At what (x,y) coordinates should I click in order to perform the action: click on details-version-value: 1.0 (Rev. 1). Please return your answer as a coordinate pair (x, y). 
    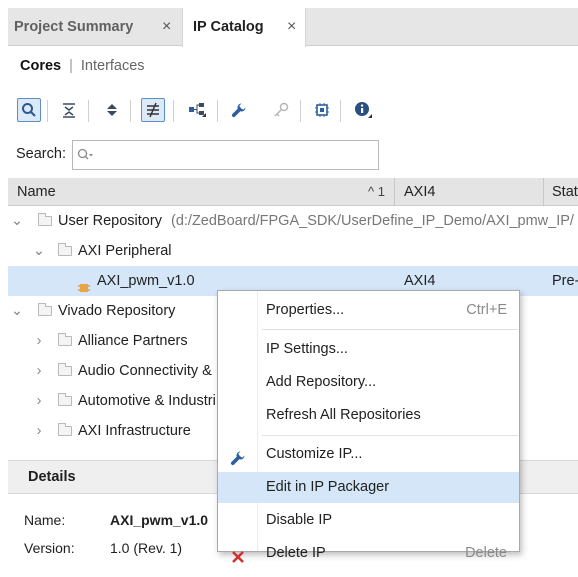
    Looking at the image, I should click on (146, 548).